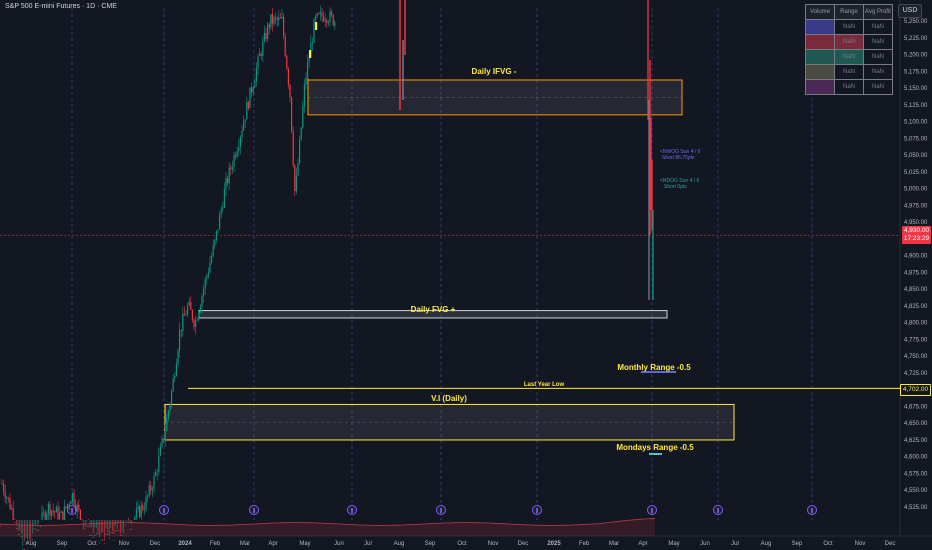  What do you see at coordinates (368, 544) in the screenshot?
I see `time-axis-label: Jul` at bounding box center [368, 544].